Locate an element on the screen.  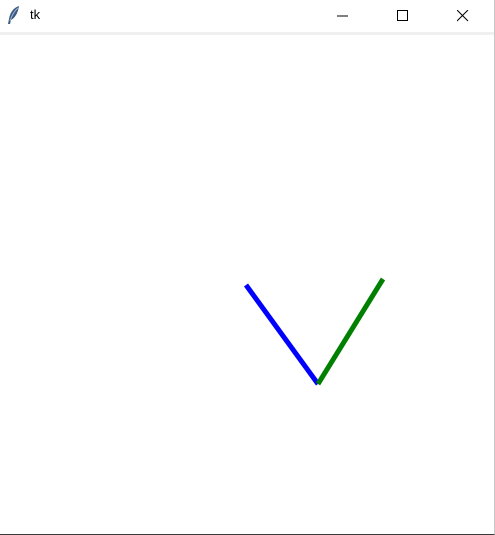
feather-icon is located at coordinates (14, 15).